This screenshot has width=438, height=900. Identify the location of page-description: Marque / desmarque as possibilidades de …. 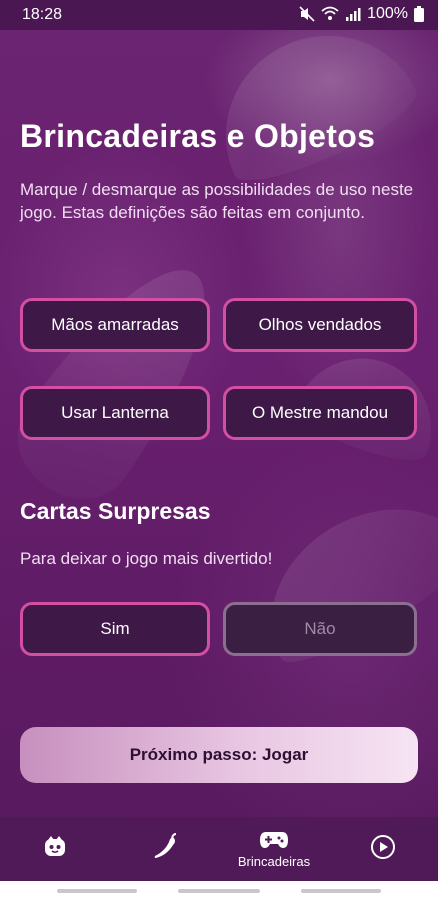
(217, 201).